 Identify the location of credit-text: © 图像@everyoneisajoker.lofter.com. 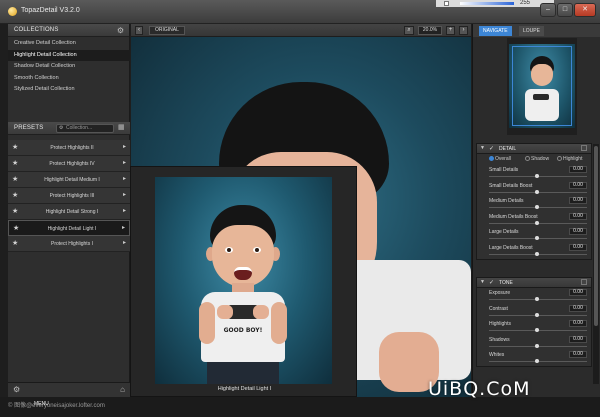
(56, 406).